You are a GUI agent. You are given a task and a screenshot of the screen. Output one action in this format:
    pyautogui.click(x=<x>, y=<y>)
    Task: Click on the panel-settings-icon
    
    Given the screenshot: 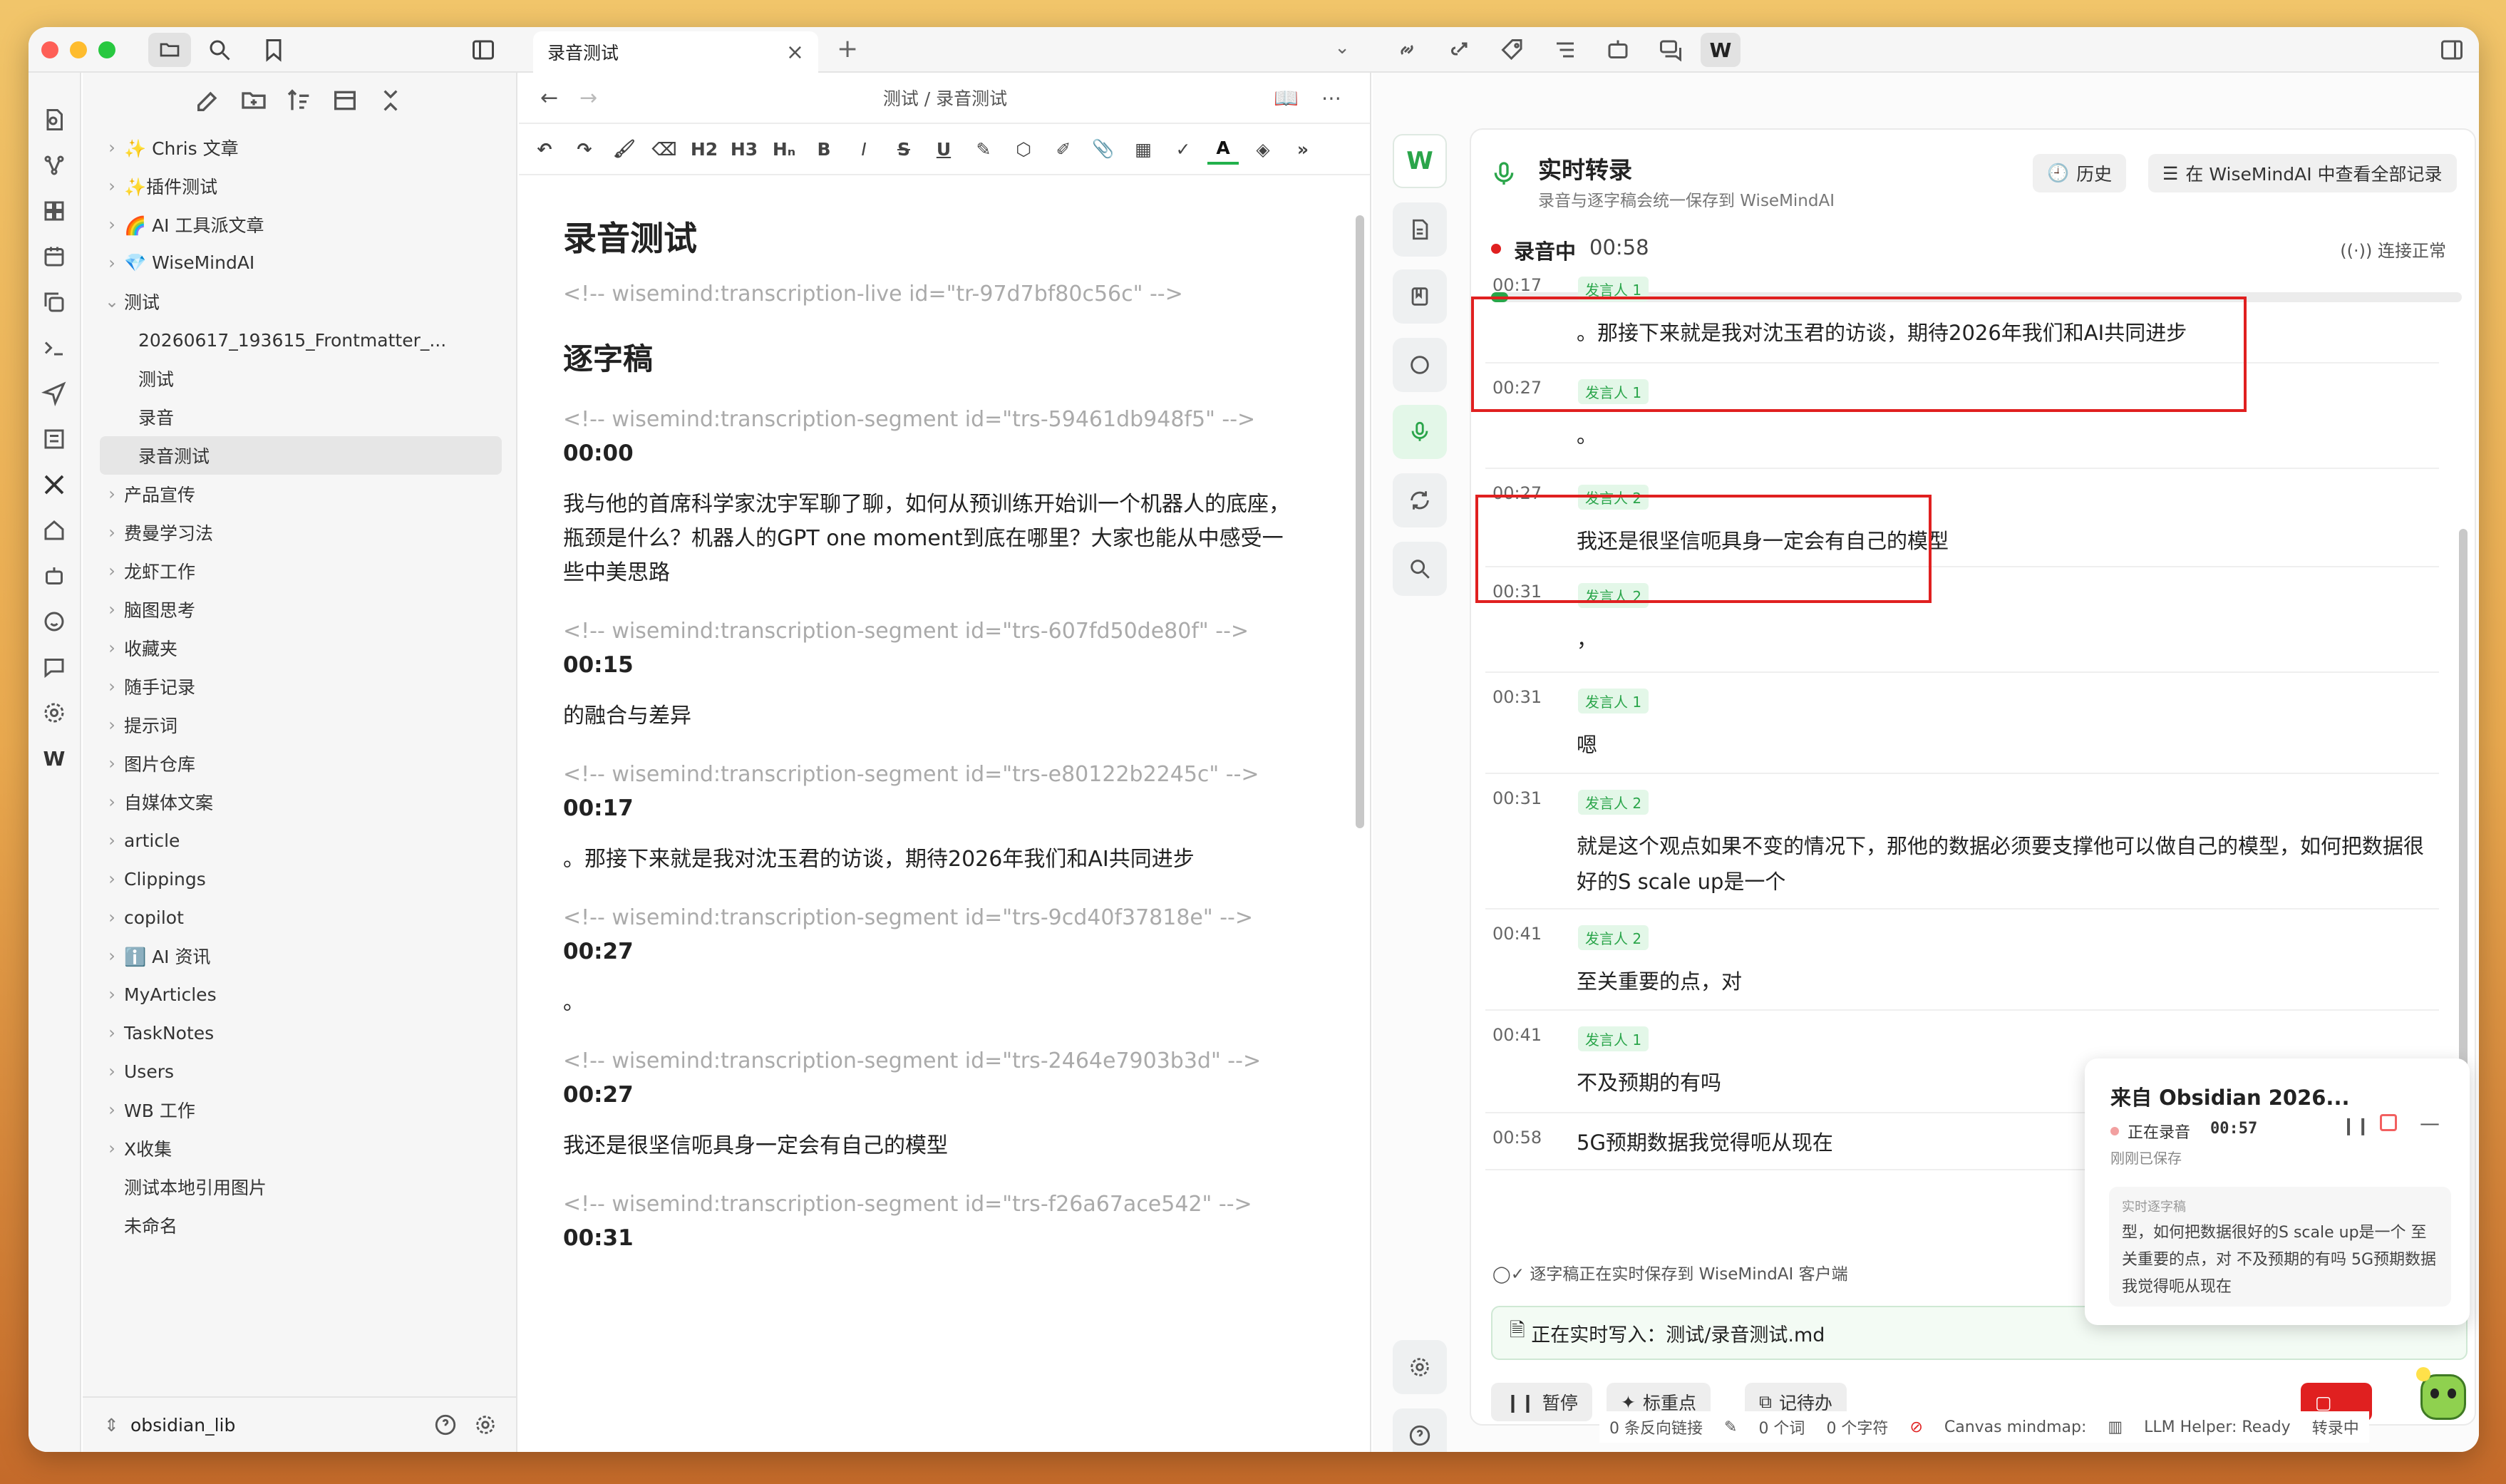 What is the action you would take?
    pyautogui.click(x=1420, y=1367)
    